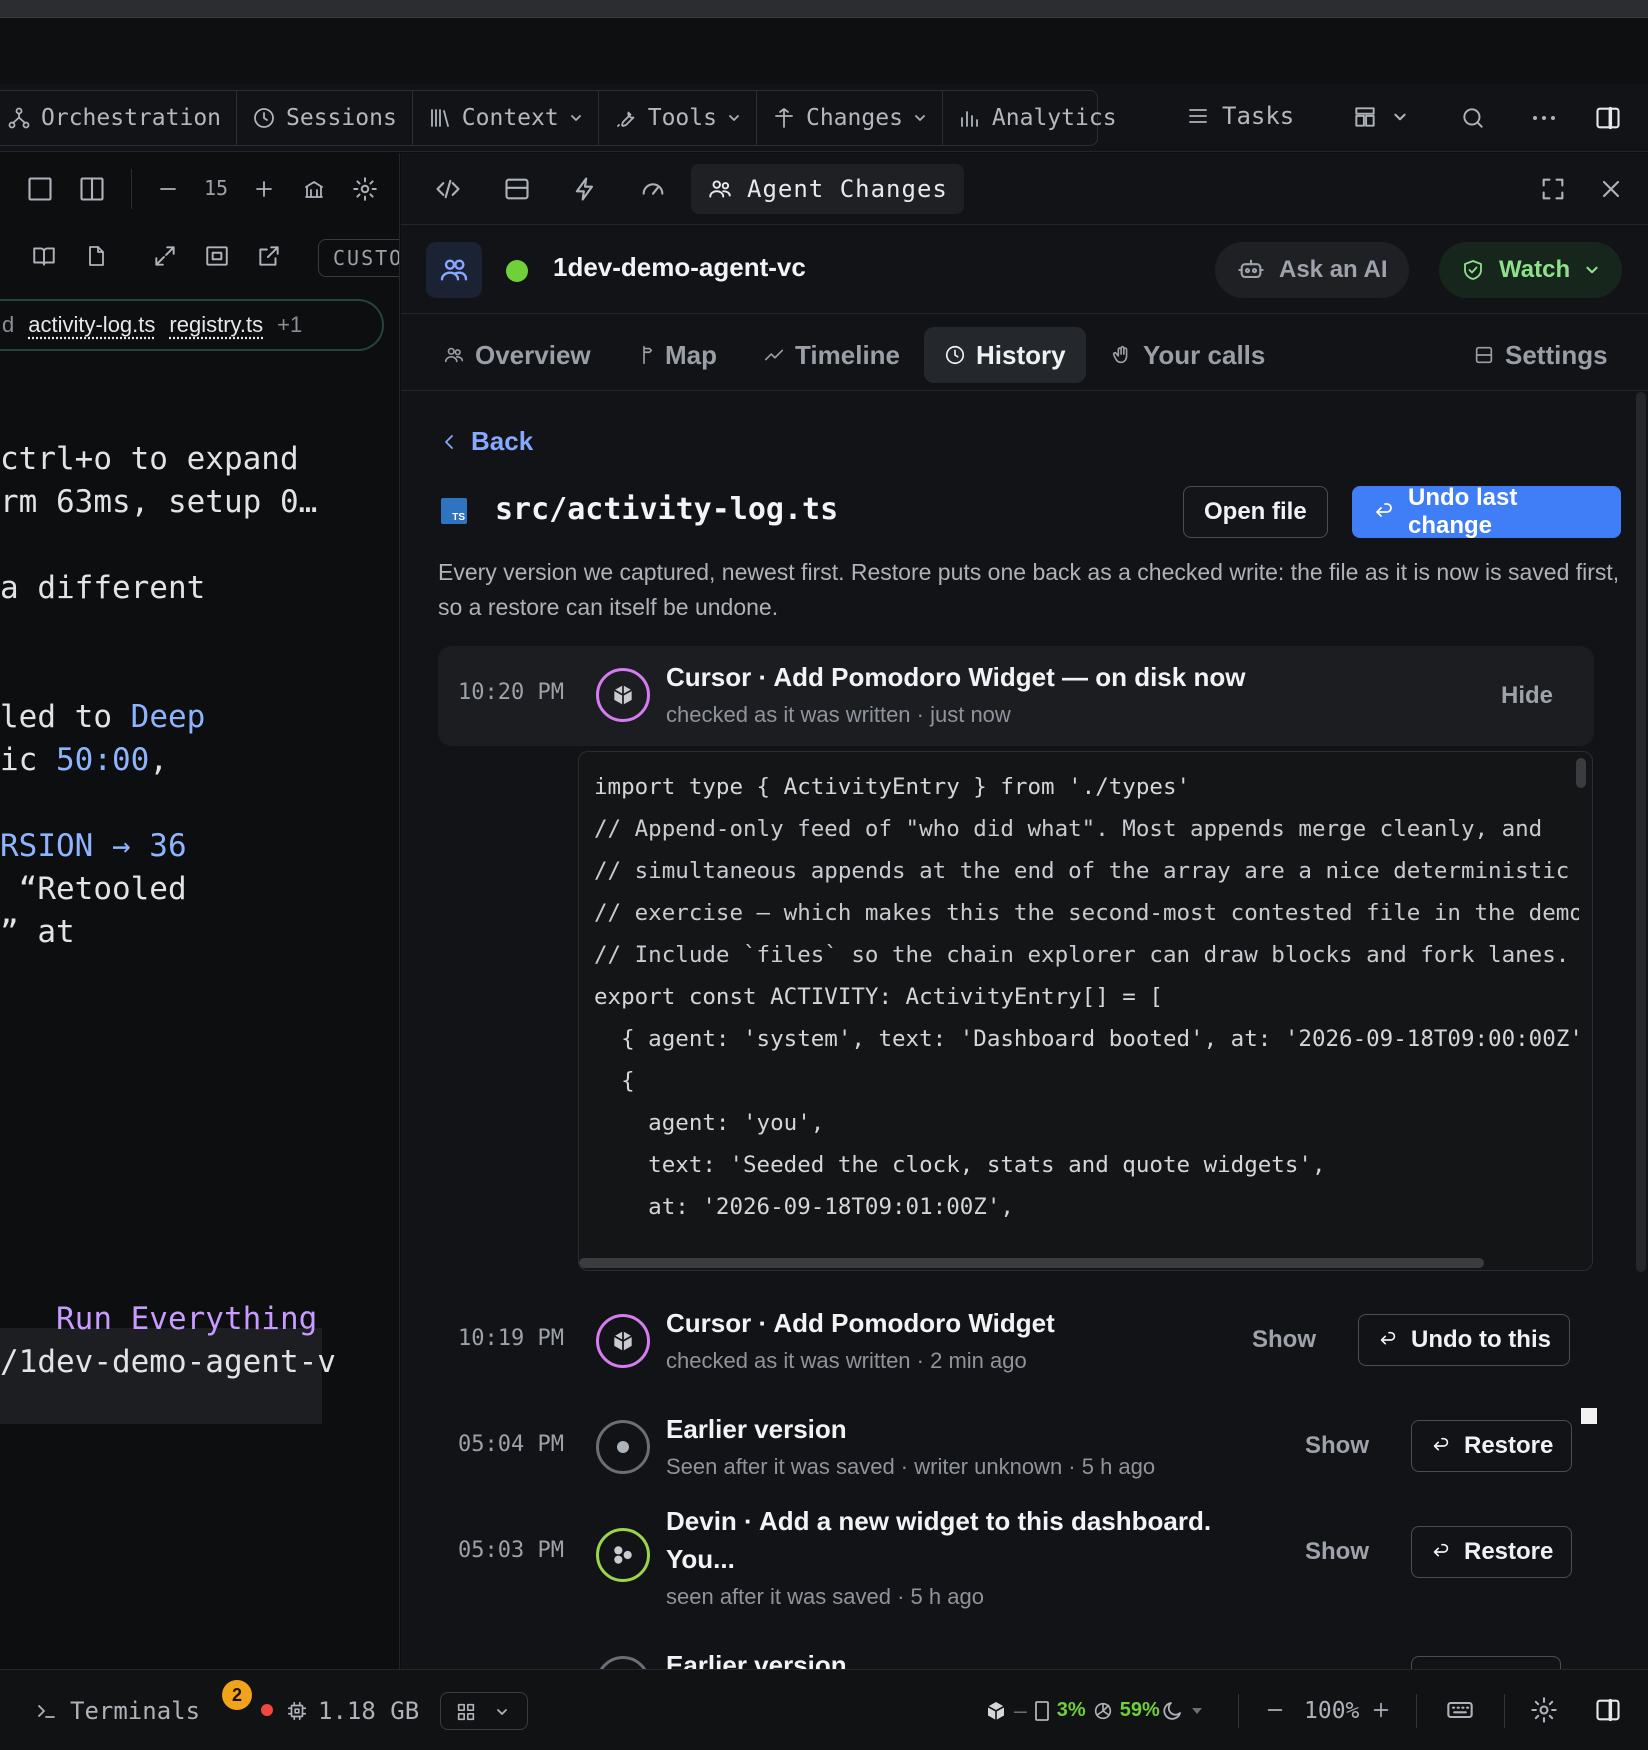 The image size is (1648, 1750). I want to click on nav-label: Tools, so click(682, 118).